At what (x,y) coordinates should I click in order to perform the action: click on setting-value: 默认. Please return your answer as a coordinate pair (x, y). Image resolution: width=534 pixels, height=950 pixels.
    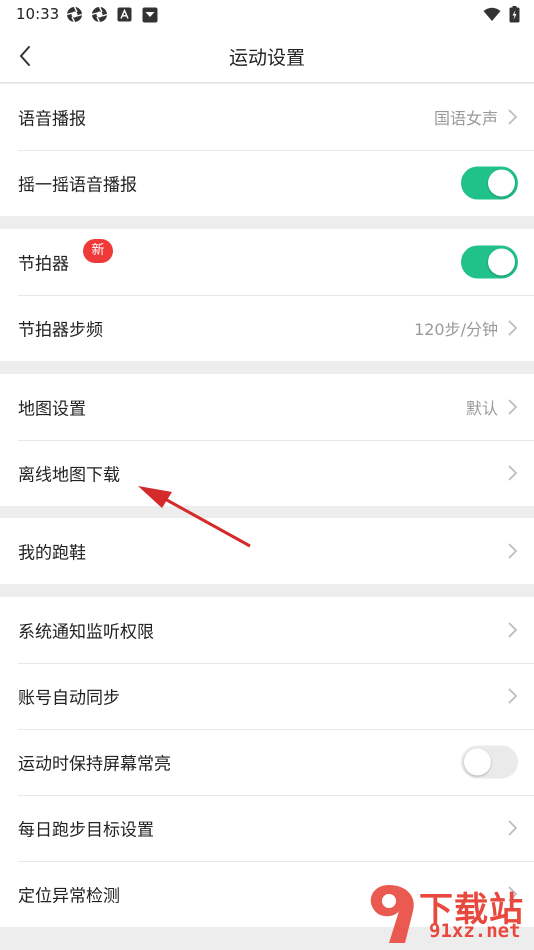
    Looking at the image, I should click on (481, 408).